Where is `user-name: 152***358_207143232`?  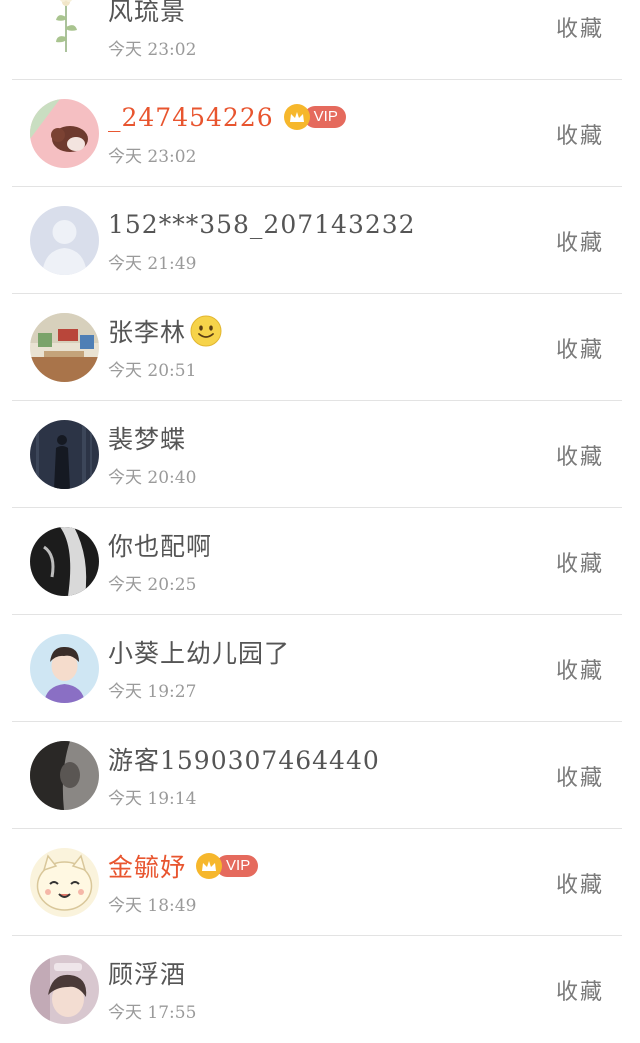 user-name: 152***358_207143232 is located at coordinates (262, 224).